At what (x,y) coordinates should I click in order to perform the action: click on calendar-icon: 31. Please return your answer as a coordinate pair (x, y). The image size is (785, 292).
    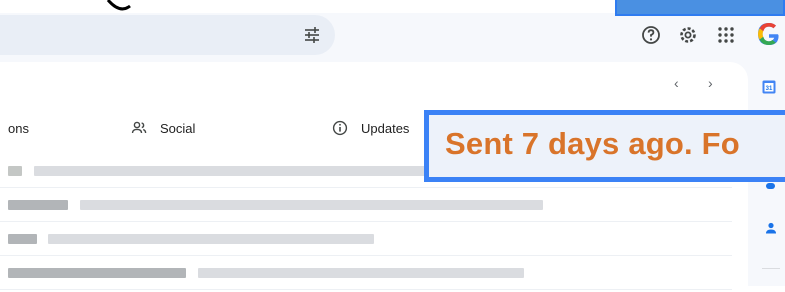
    Looking at the image, I should click on (769, 87).